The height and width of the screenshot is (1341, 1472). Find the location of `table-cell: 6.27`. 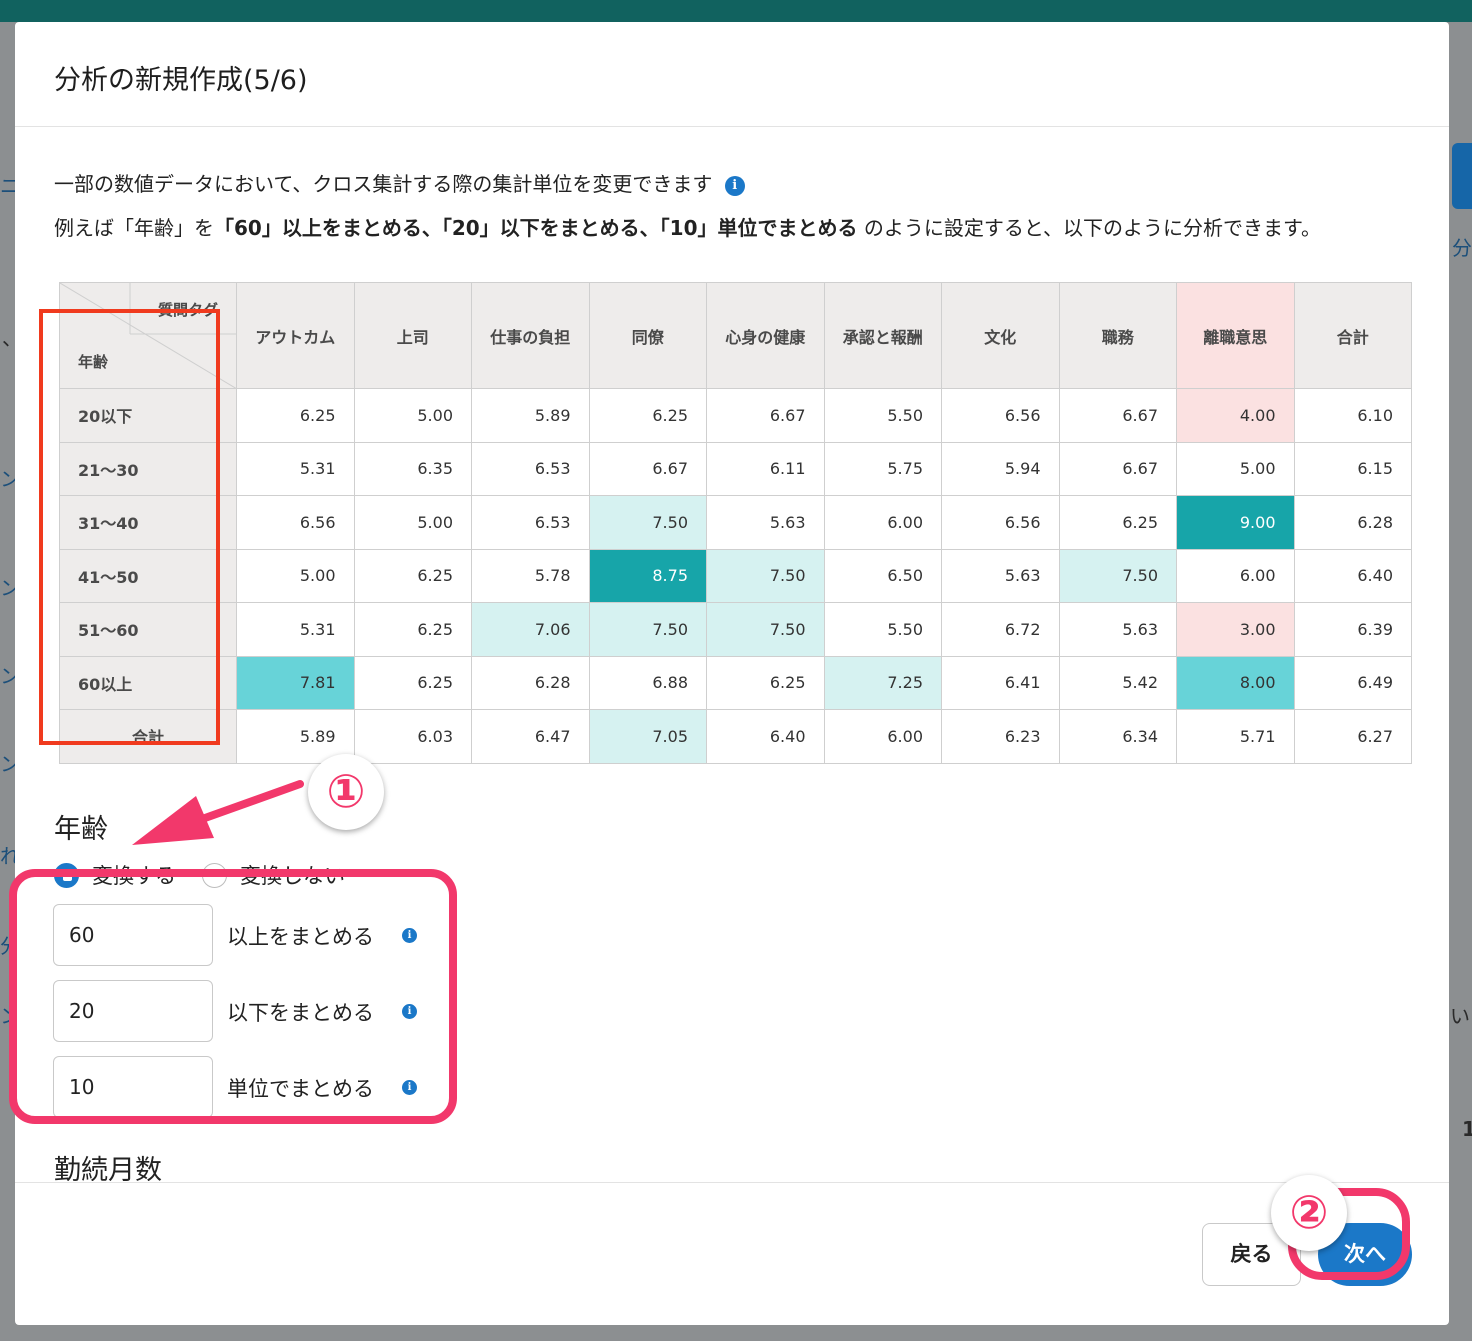

table-cell: 6.27 is located at coordinates (1352, 736).